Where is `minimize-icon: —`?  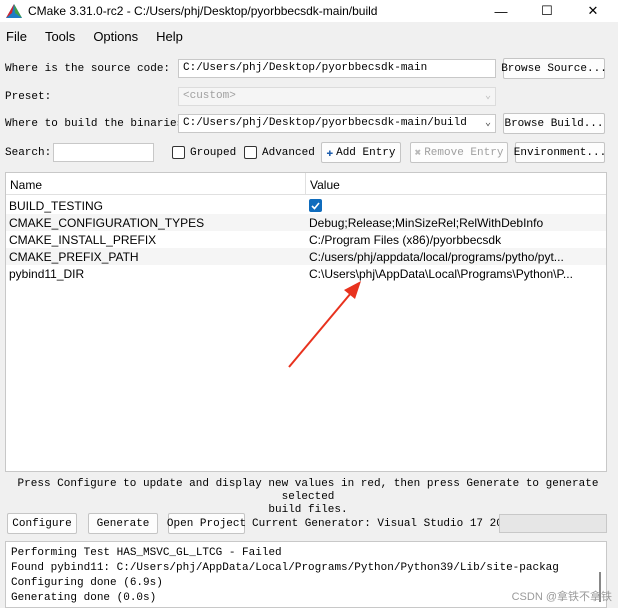 minimize-icon: — is located at coordinates (501, 11).